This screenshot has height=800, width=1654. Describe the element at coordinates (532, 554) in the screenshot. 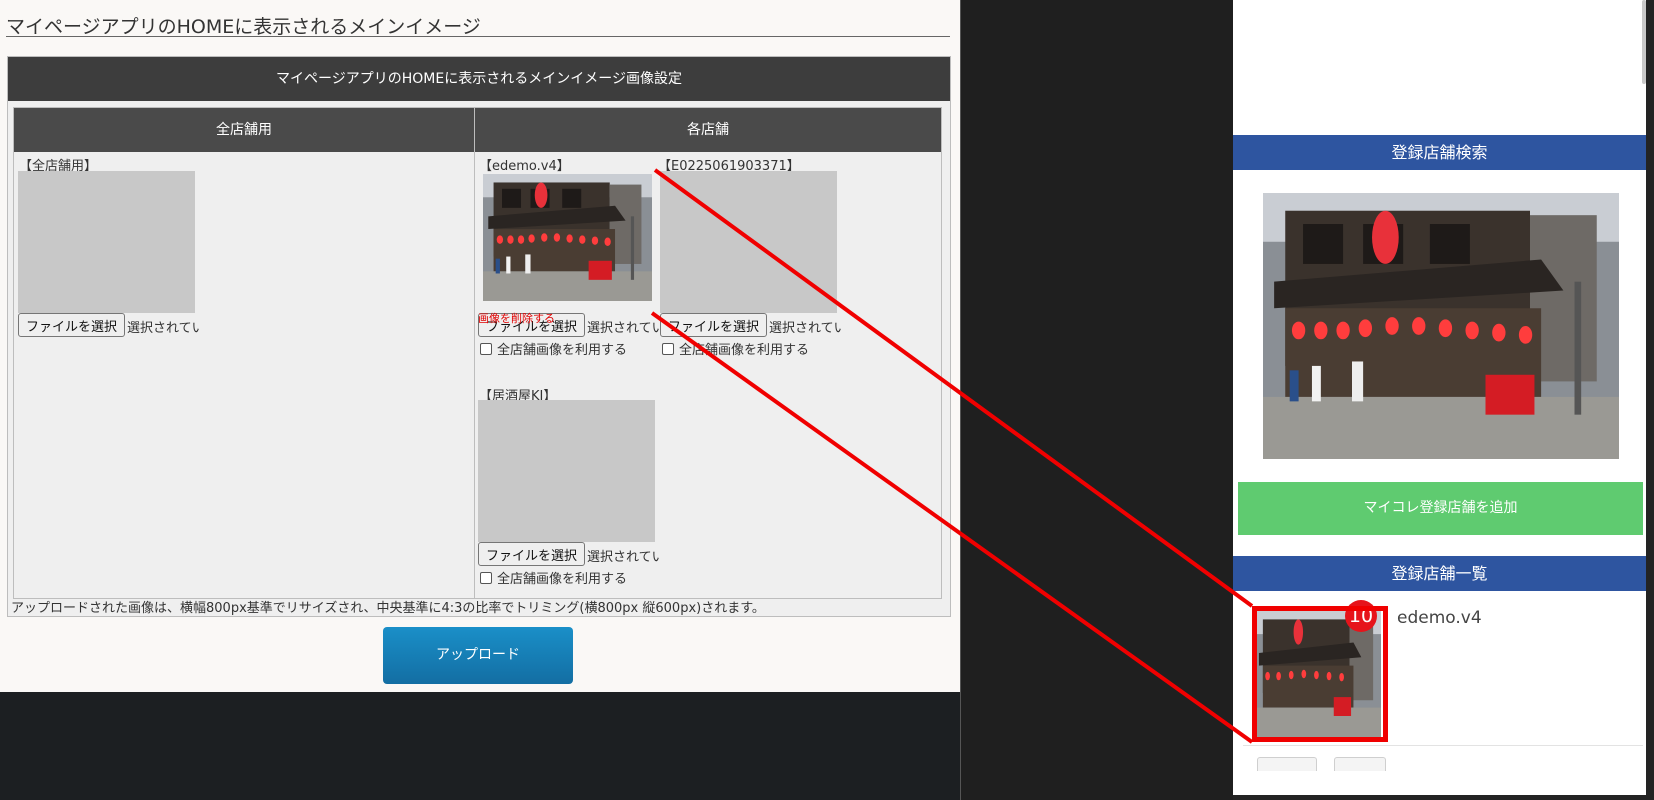

I see `file-select-button-kj: ファイルを選択` at that location.